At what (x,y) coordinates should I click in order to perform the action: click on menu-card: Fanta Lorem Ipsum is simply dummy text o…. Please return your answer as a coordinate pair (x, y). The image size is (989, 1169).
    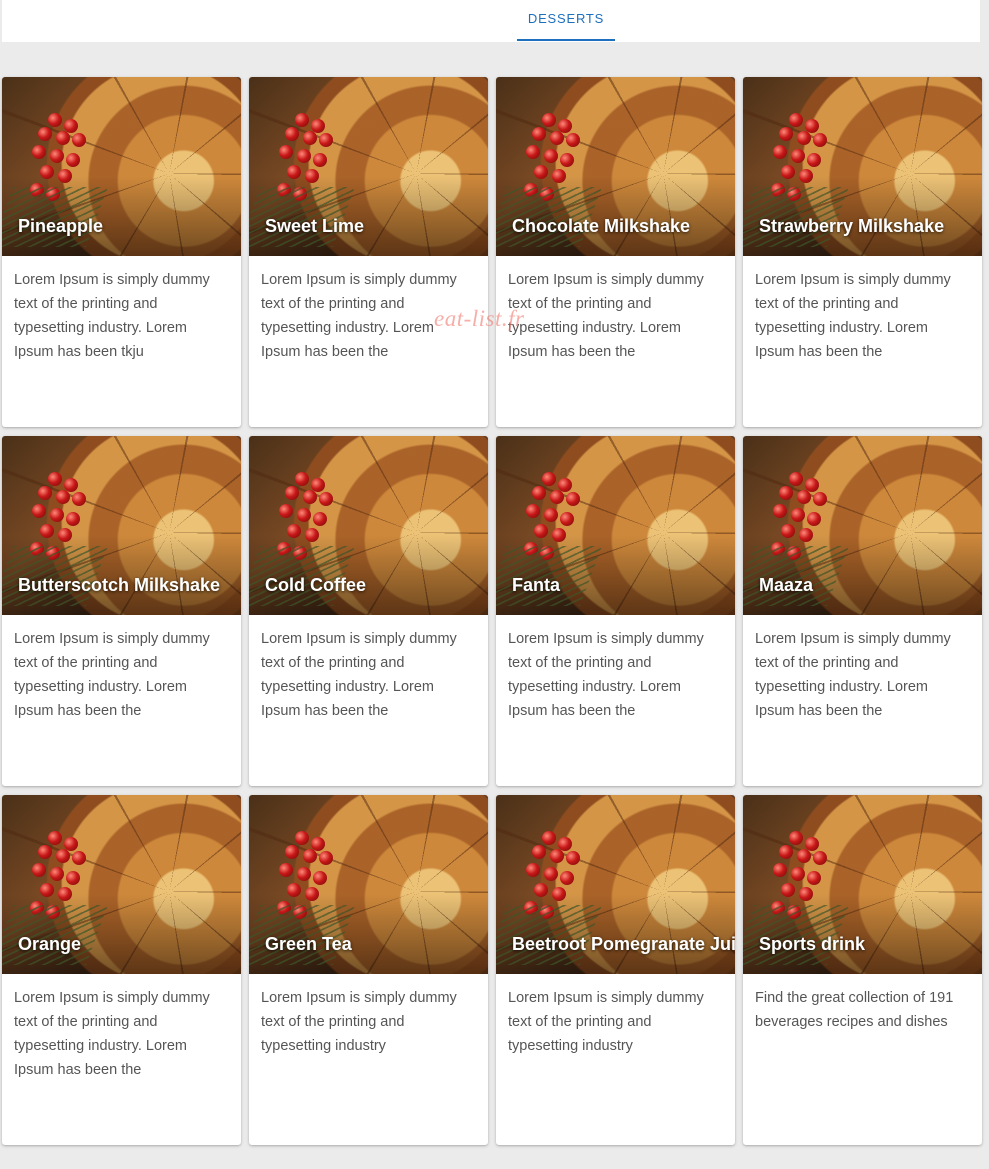
    Looking at the image, I should click on (615, 611).